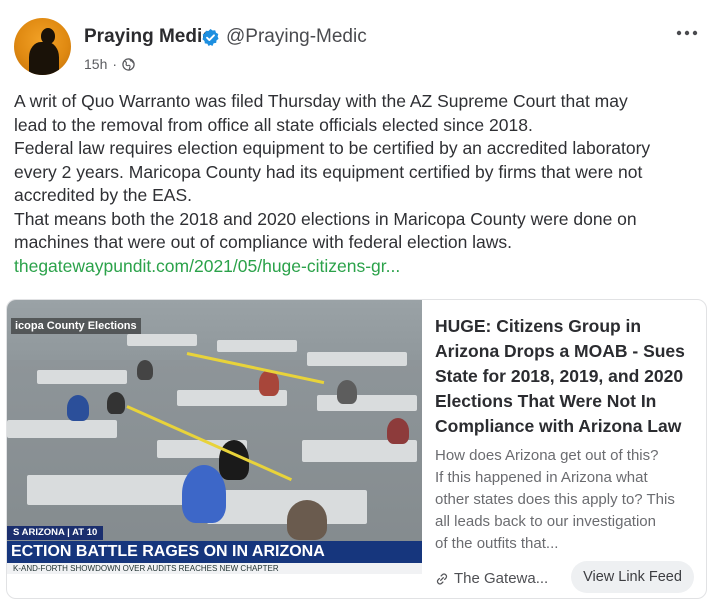 This screenshot has width=719, height=600. I want to click on post-time: 15h, so click(95, 64).